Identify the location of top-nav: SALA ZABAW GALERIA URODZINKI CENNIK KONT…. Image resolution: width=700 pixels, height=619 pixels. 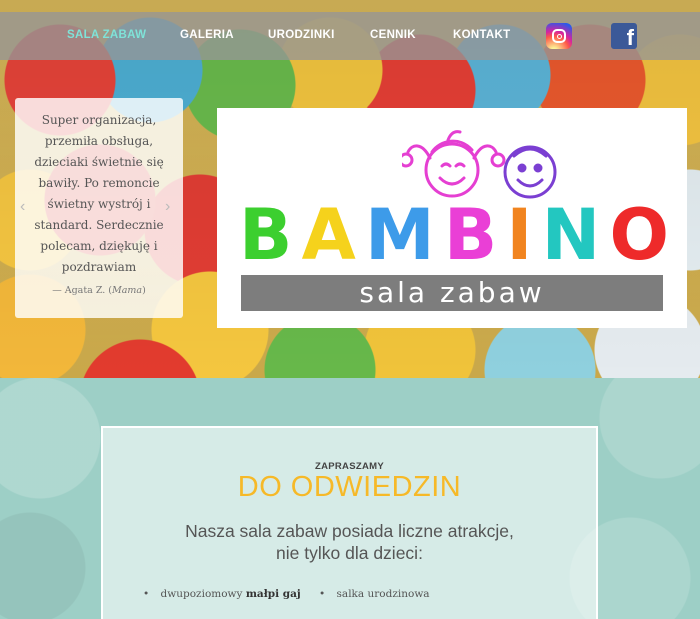
(350, 36).